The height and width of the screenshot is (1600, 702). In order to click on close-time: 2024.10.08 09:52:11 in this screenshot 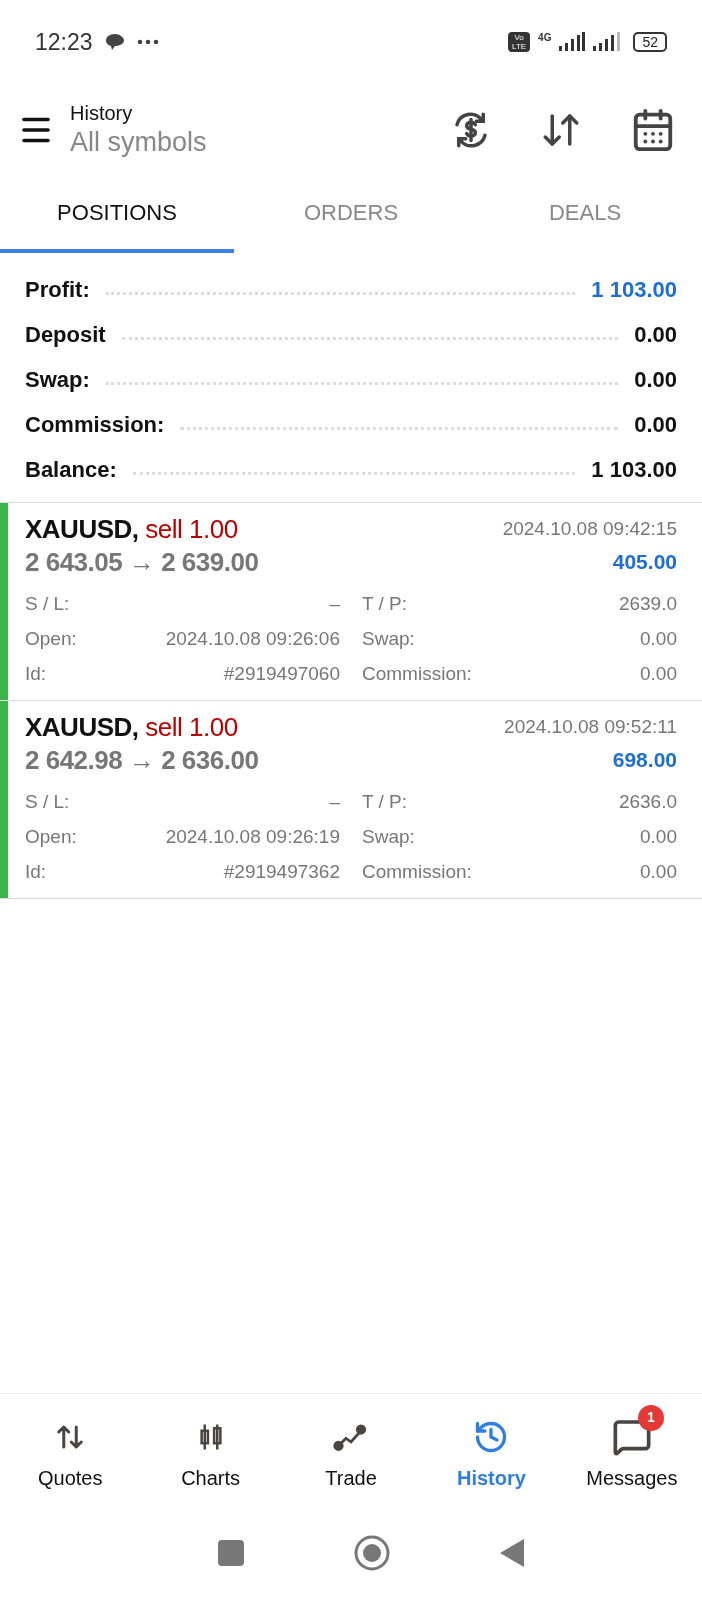, I will do `click(590, 726)`.